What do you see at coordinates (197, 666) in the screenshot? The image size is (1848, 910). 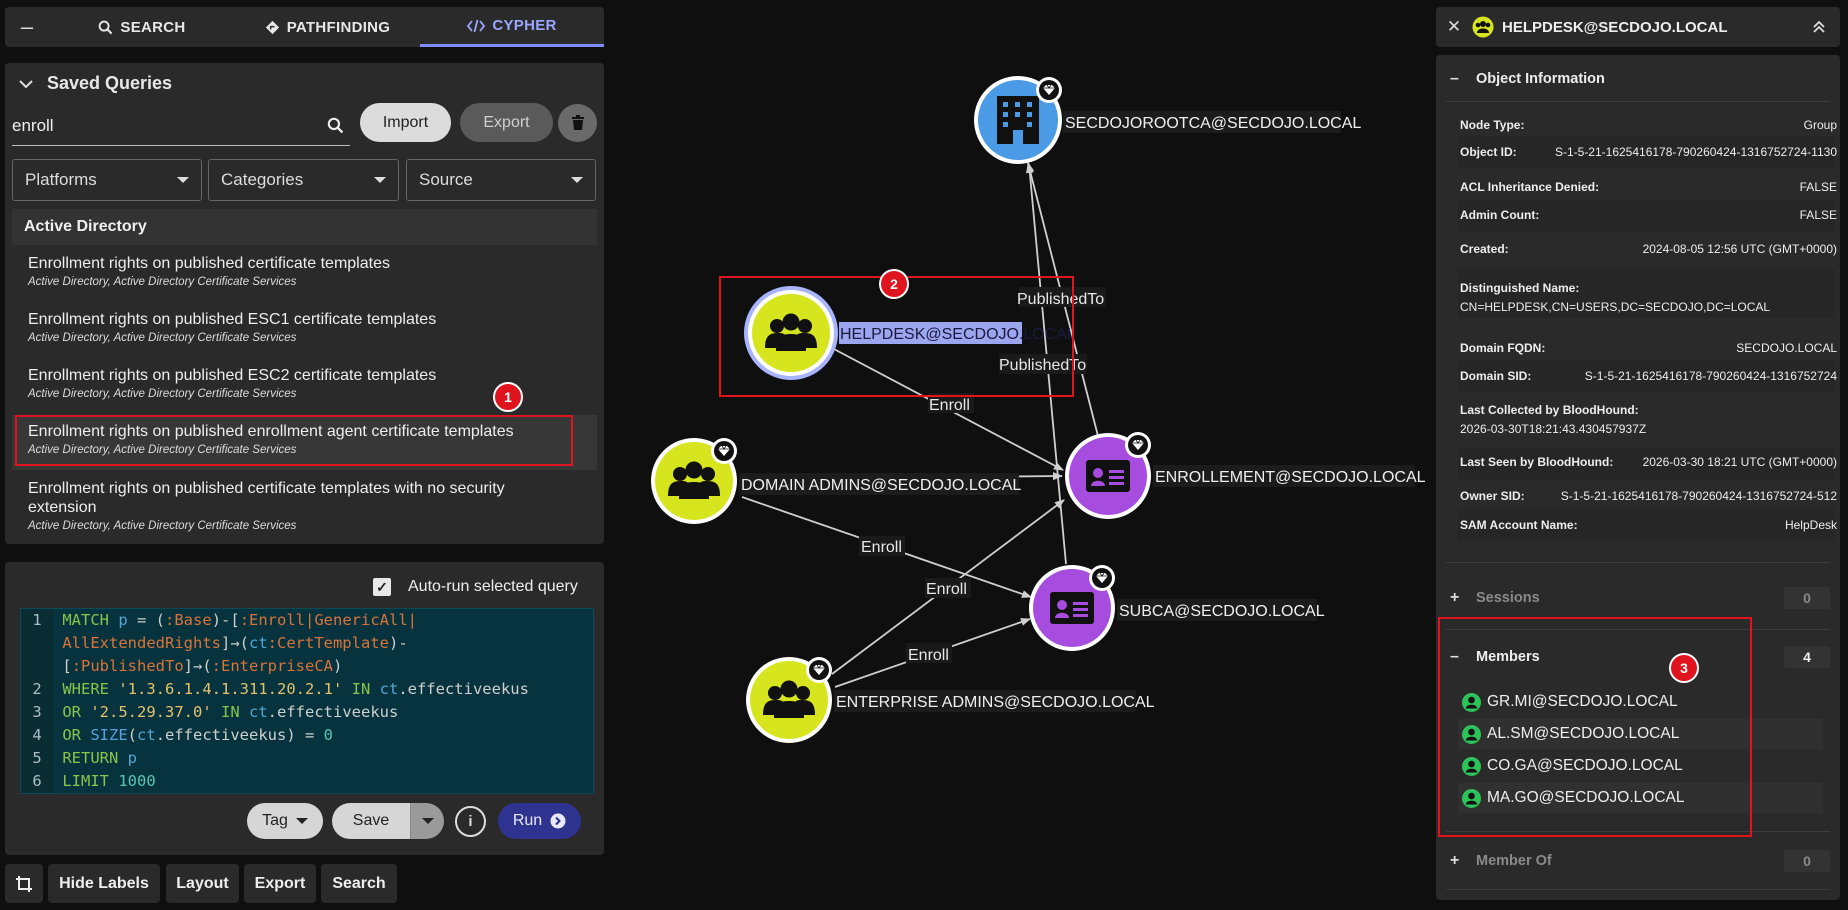 I see `code-token: ]→(` at bounding box center [197, 666].